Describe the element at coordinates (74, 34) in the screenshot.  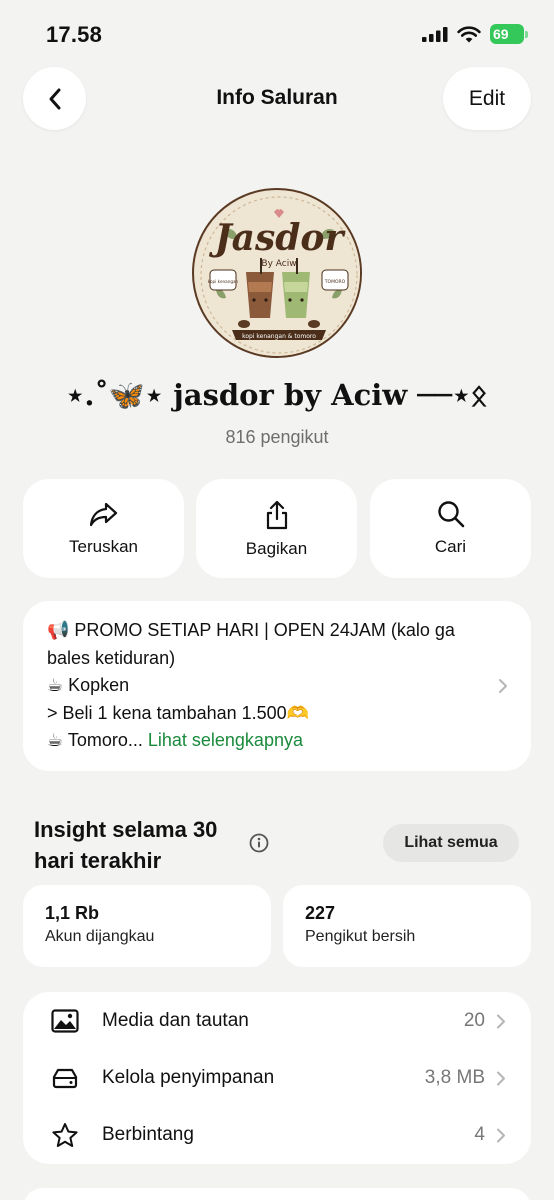
I see `status-time: 17.58` at that location.